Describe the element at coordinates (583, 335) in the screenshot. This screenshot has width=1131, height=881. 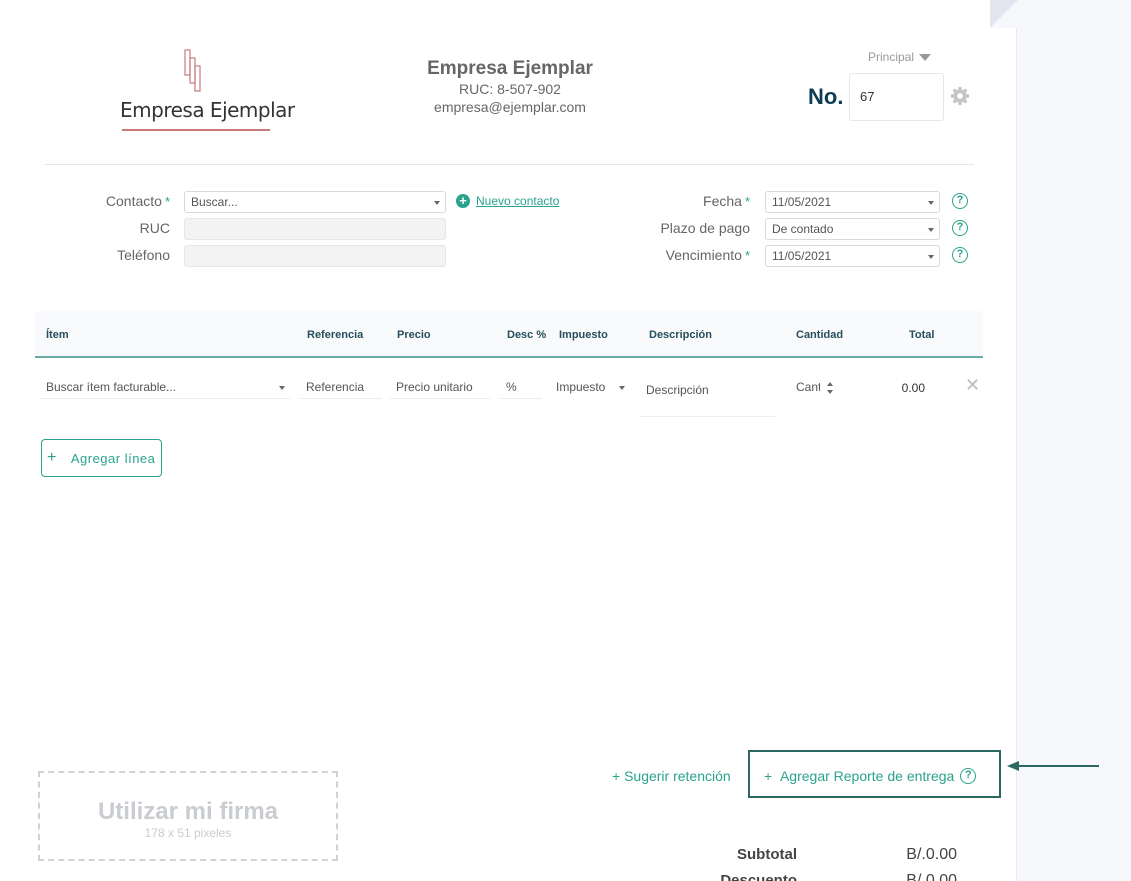
I see `col-header-impuesto: Impuesto` at that location.